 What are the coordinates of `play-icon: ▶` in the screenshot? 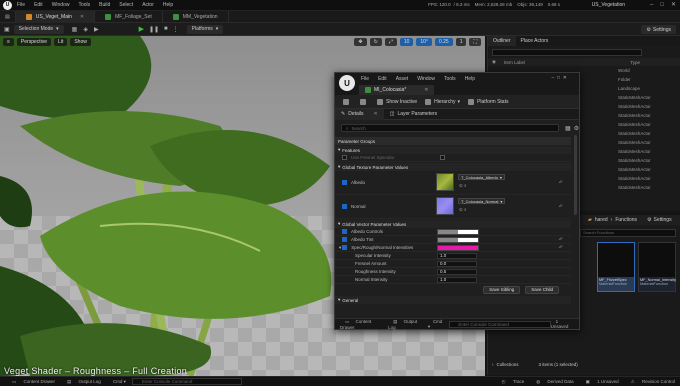 It's located at (141, 29).